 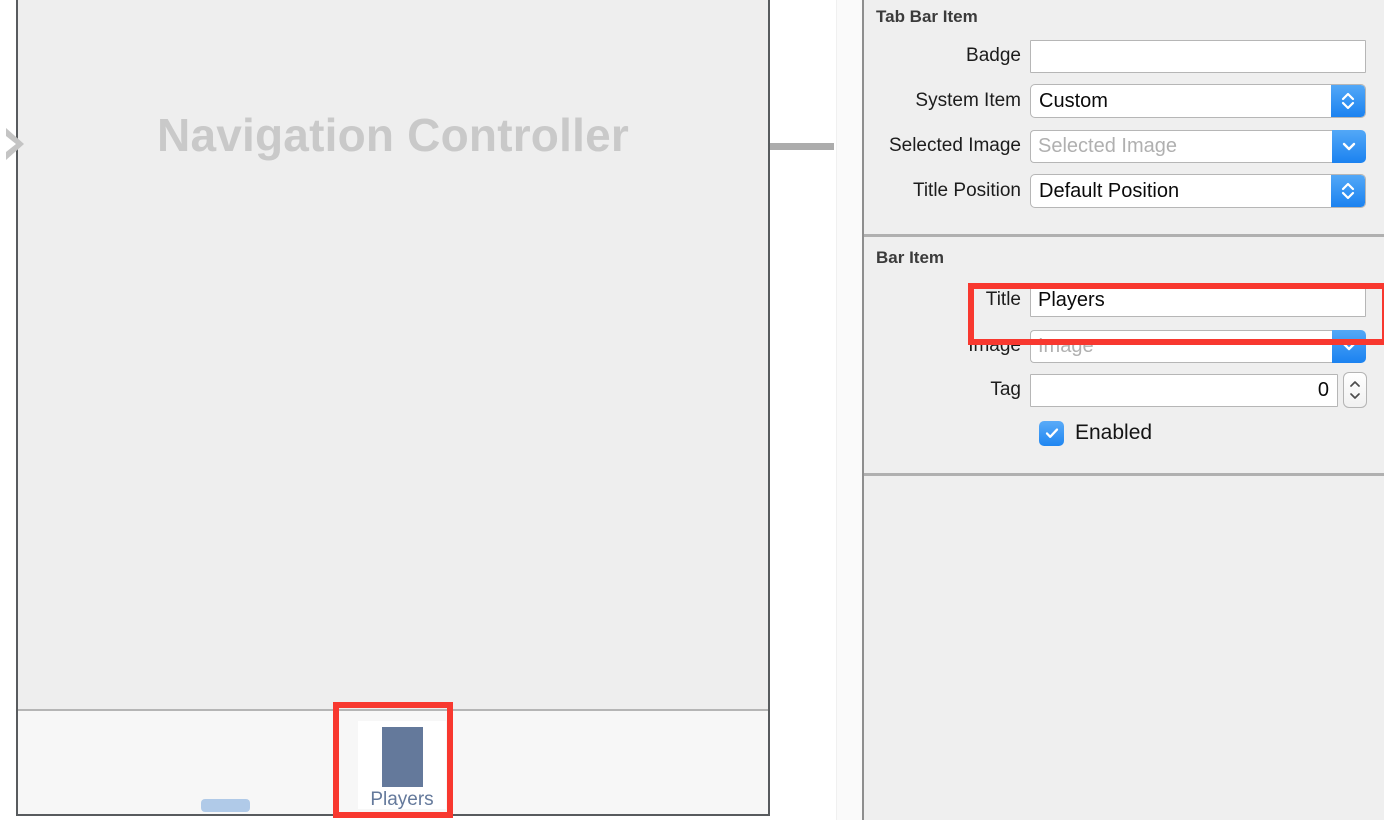 I want to click on title-input: Players, so click(x=1198, y=300).